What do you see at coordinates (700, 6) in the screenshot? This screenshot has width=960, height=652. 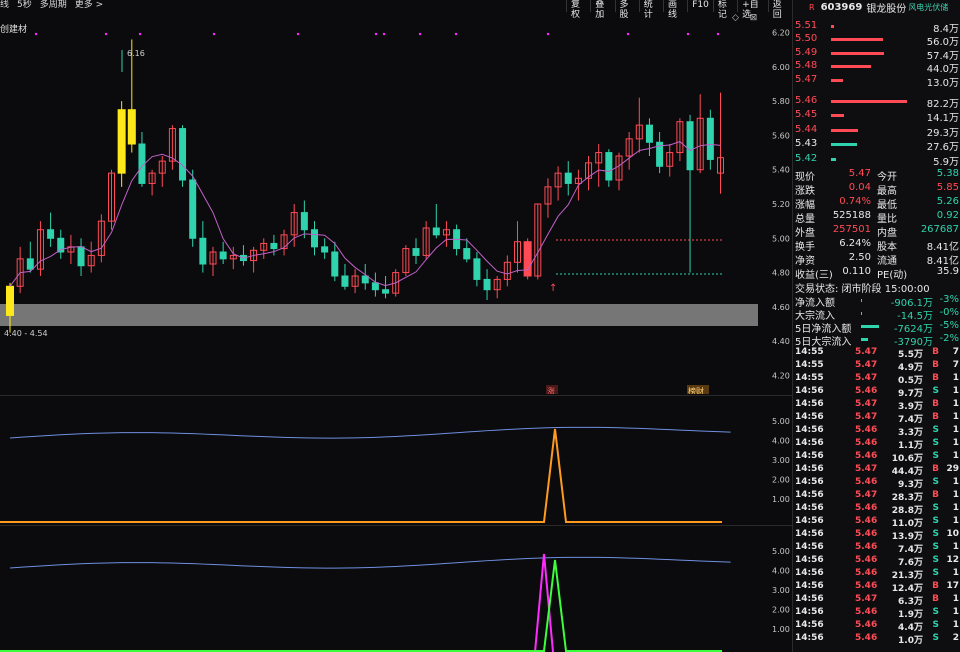 I see `toolbar-btn-f10: F10` at bounding box center [700, 6].